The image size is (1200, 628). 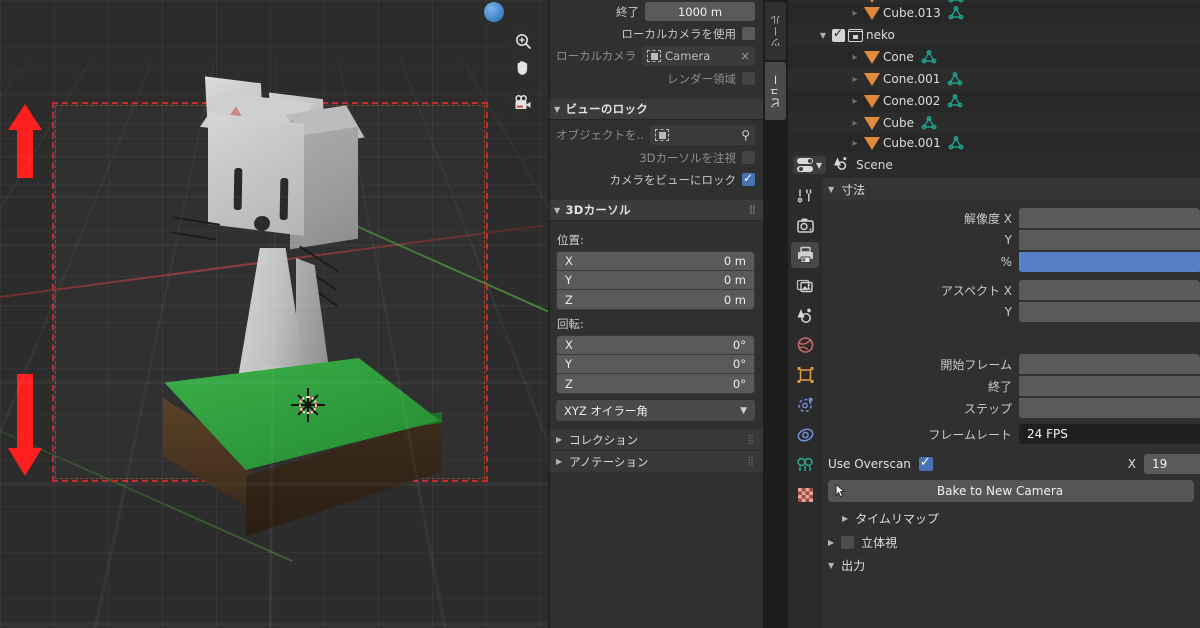 What do you see at coordinates (308, 405) in the screenshot?
I see `3d-cursor` at bounding box center [308, 405].